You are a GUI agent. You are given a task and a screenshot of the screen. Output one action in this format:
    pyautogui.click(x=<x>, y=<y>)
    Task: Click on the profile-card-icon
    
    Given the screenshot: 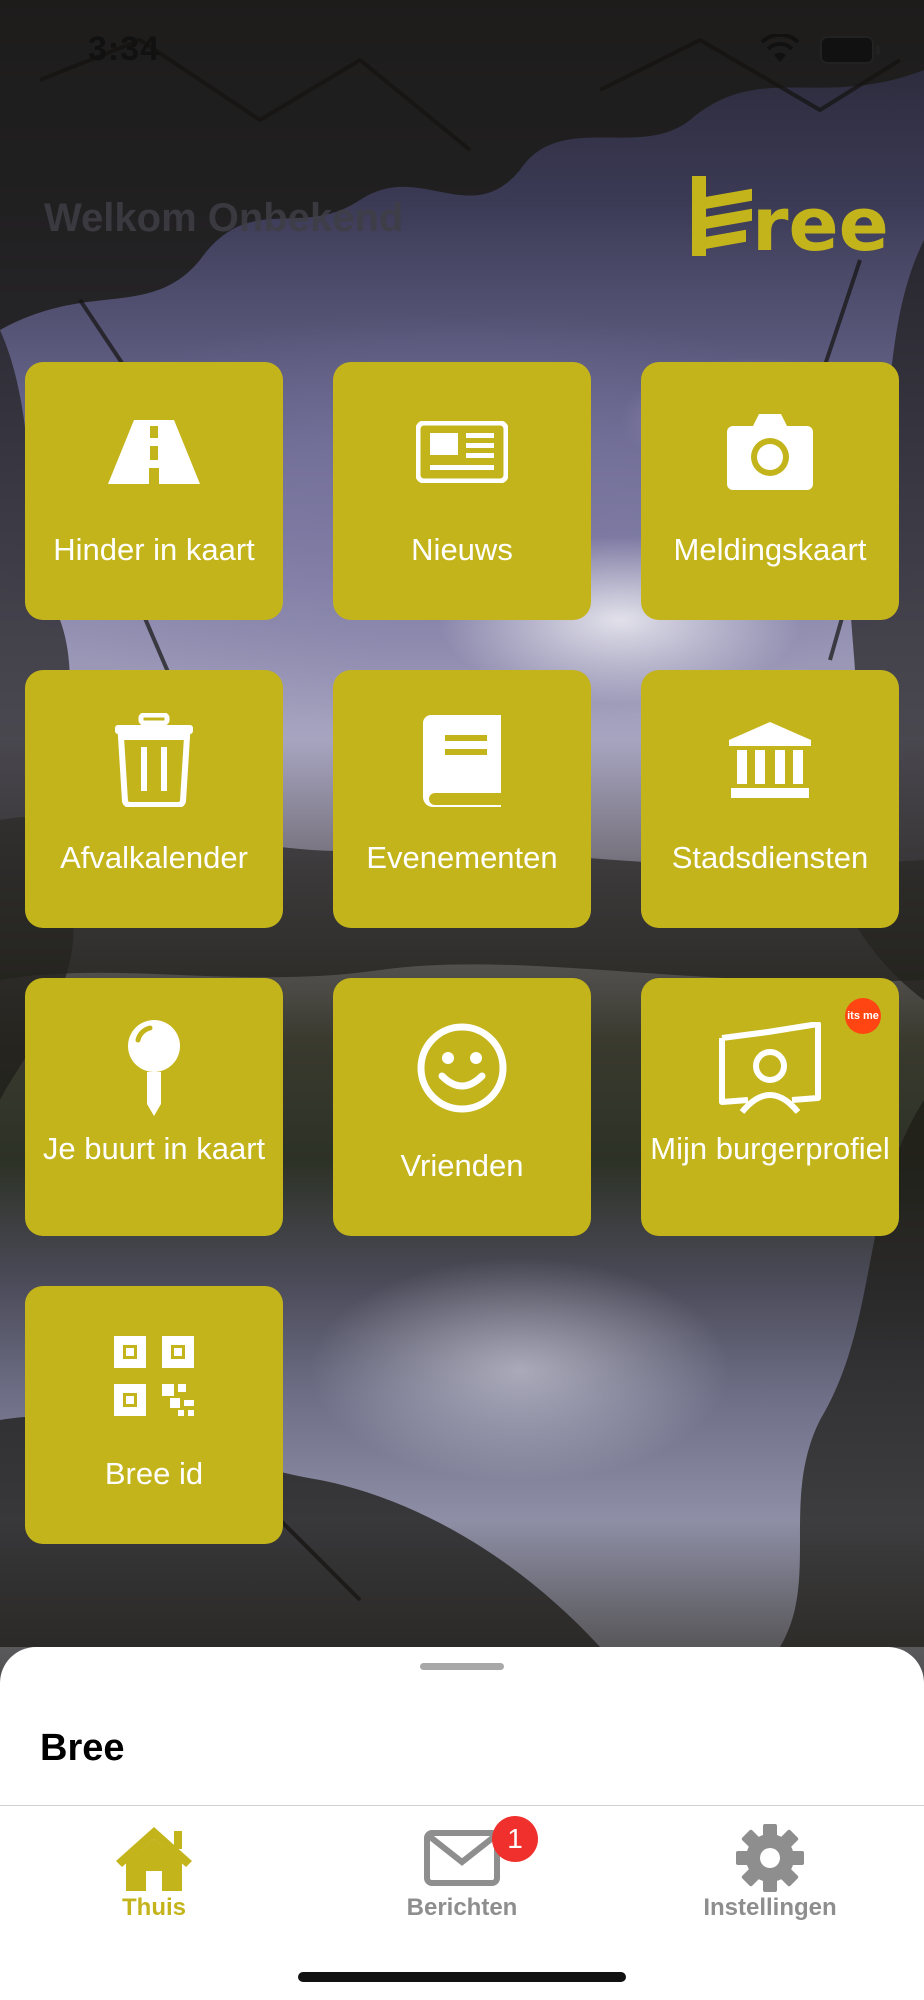 What is the action you would take?
    pyautogui.click(x=770, y=1068)
    